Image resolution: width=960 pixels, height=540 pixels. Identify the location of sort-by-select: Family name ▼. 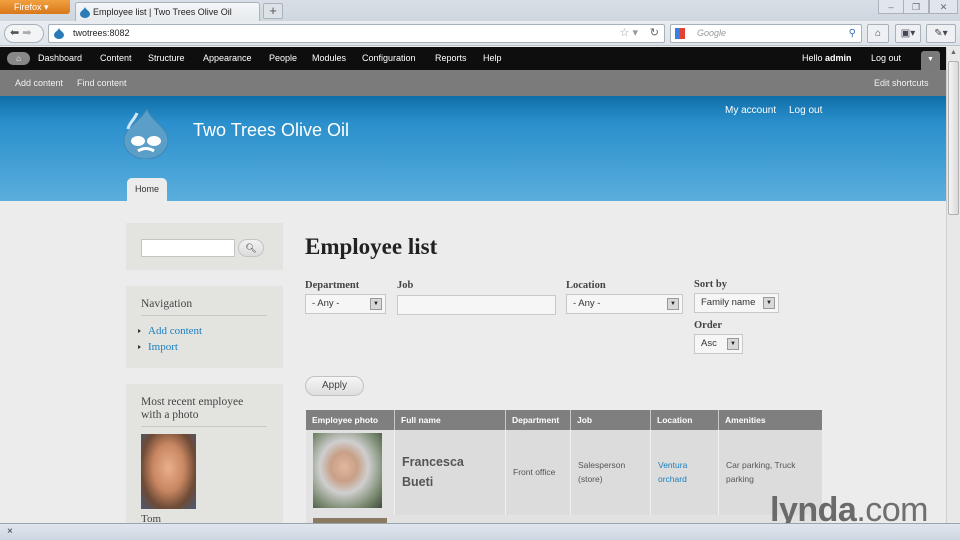
(736, 303).